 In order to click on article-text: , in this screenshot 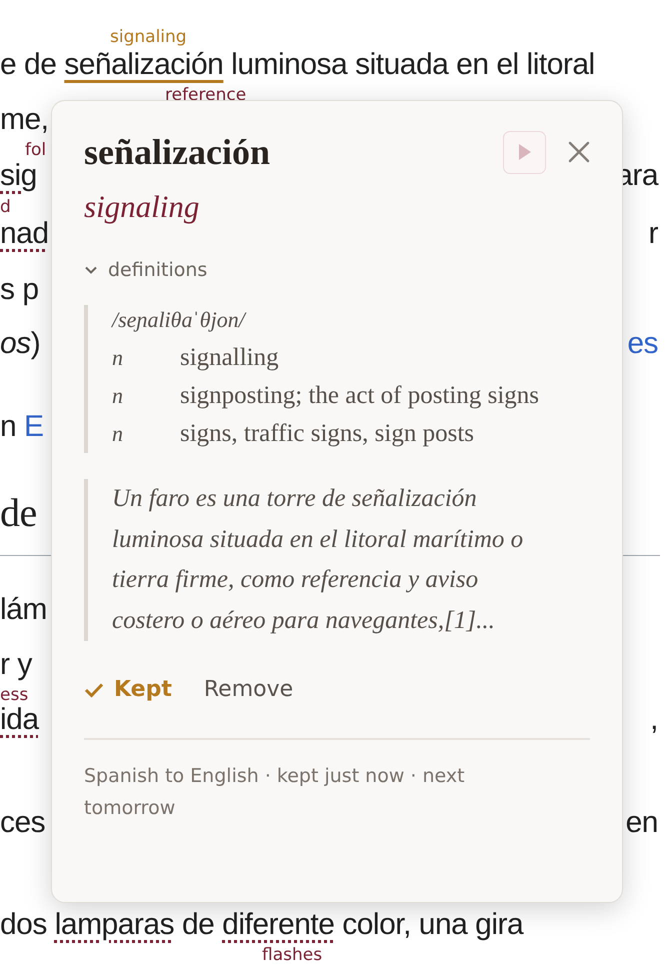, I will do `click(654, 720)`.